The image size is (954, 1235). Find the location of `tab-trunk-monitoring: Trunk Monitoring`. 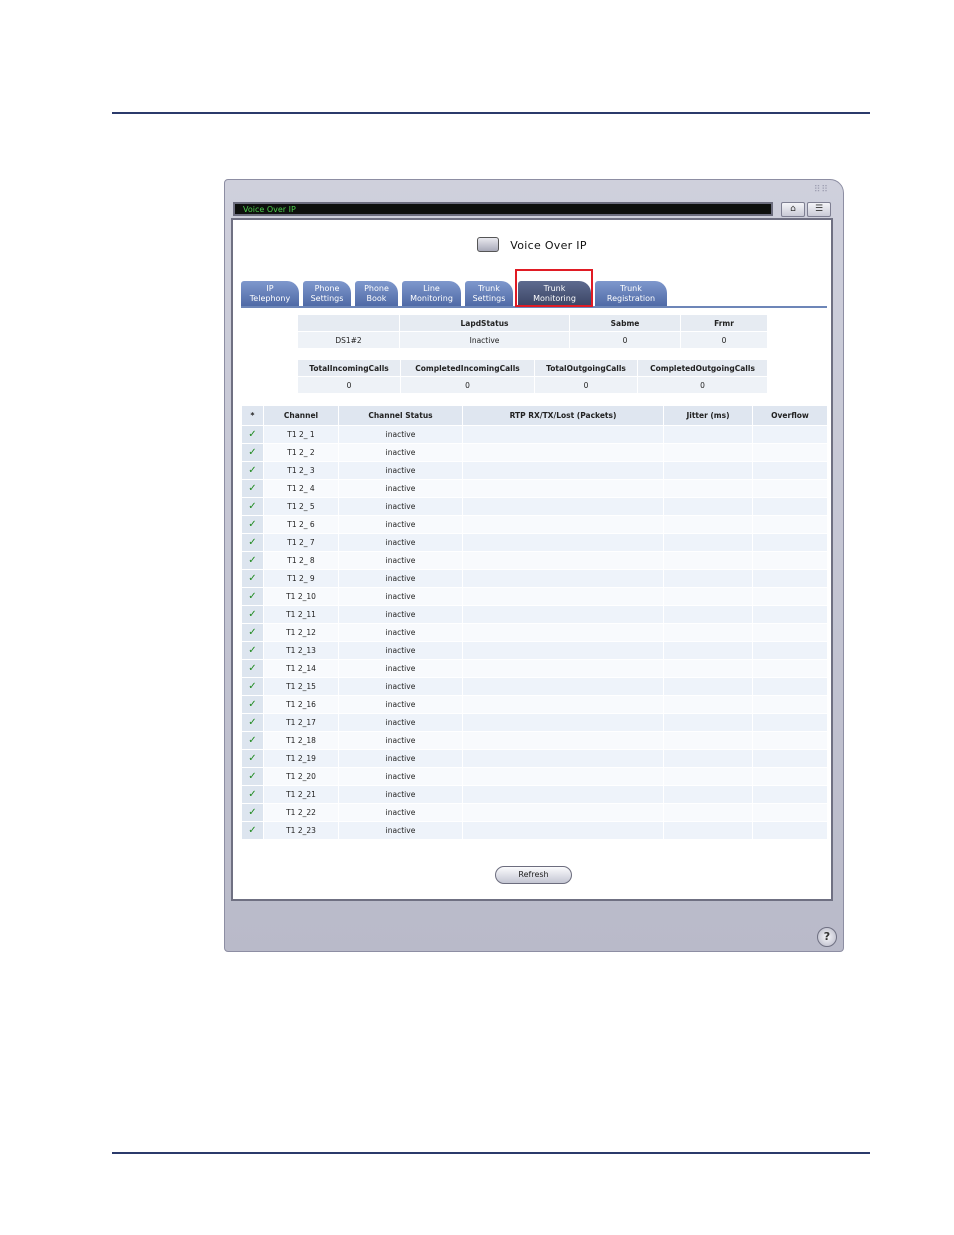

tab-trunk-monitoring: Trunk Monitoring is located at coordinates (554, 293).